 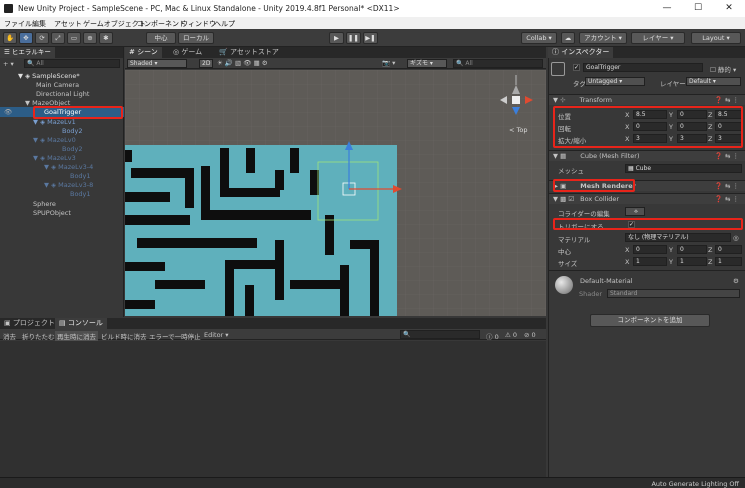 What do you see at coordinates (143, 52) in the screenshot?
I see `tab-scene: # シーン` at bounding box center [143, 52].